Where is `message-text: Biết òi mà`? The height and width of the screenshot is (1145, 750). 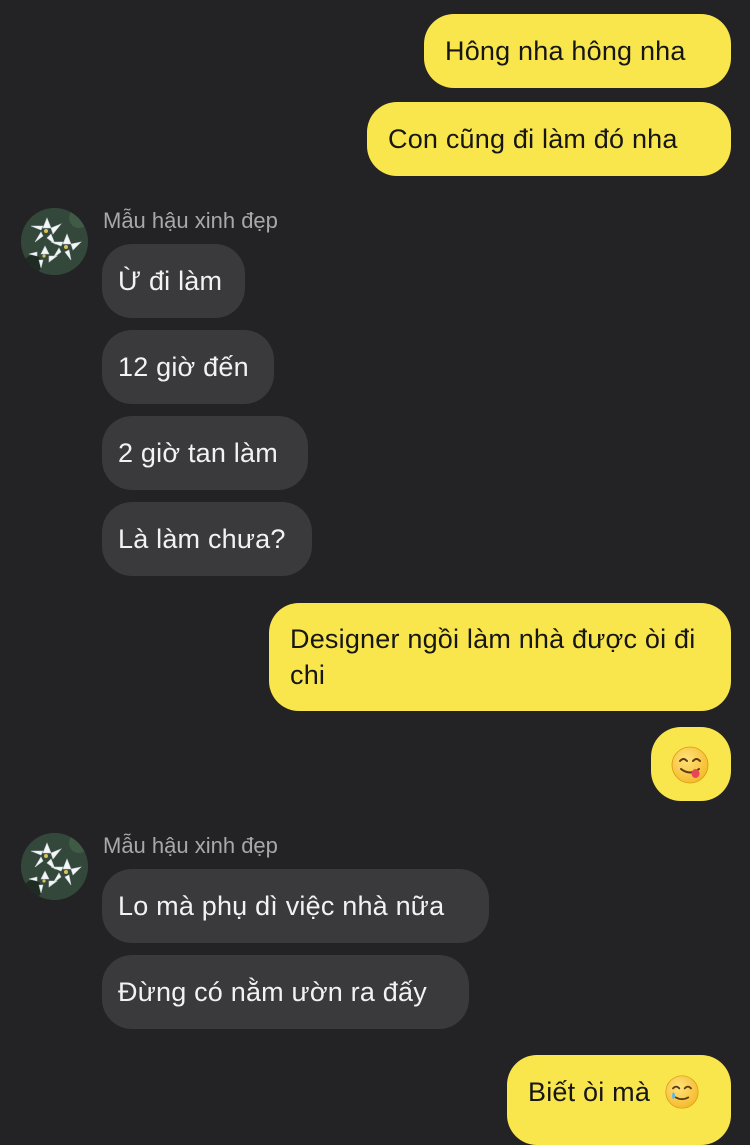
message-text: Biết òi mà is located at coordinates (589, 1092).